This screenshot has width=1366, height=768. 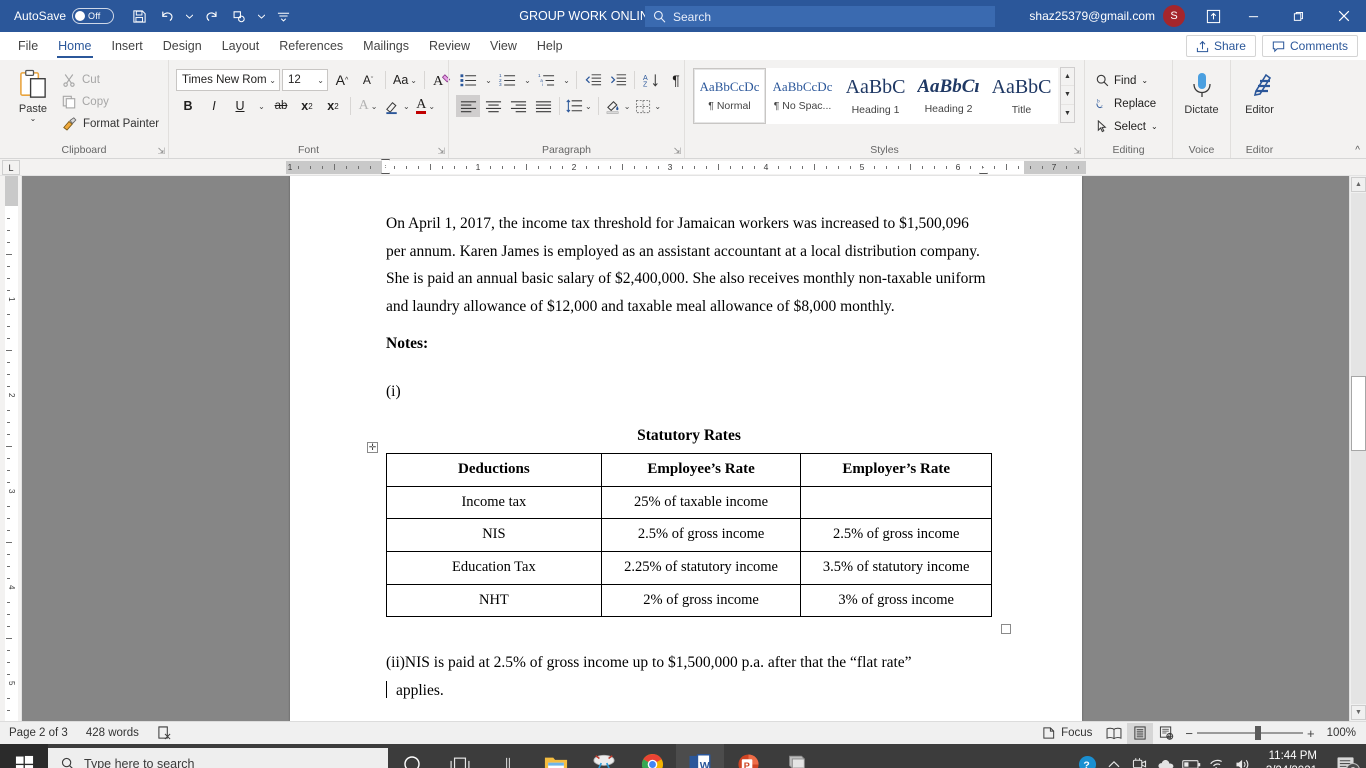 I want to click on cell-employee-0: 25% of taxable income, so click(x=701, y=502).